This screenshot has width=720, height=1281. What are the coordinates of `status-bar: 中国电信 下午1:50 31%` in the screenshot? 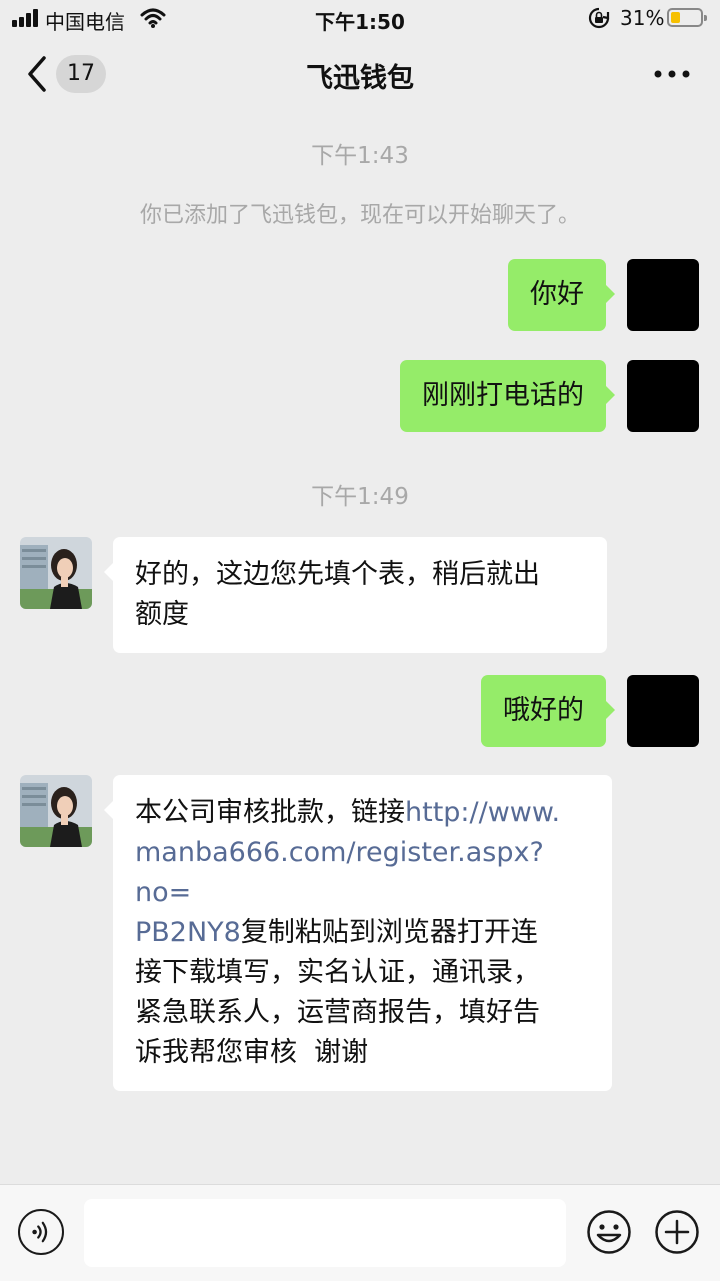 It's located at (360, 18).